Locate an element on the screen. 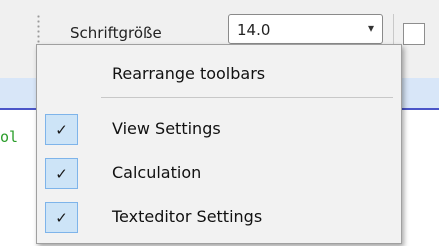 Image resolution: width=439 pixels, height=246 pixels. menu-item-label: View Settings is located at coordinates (166, 128).